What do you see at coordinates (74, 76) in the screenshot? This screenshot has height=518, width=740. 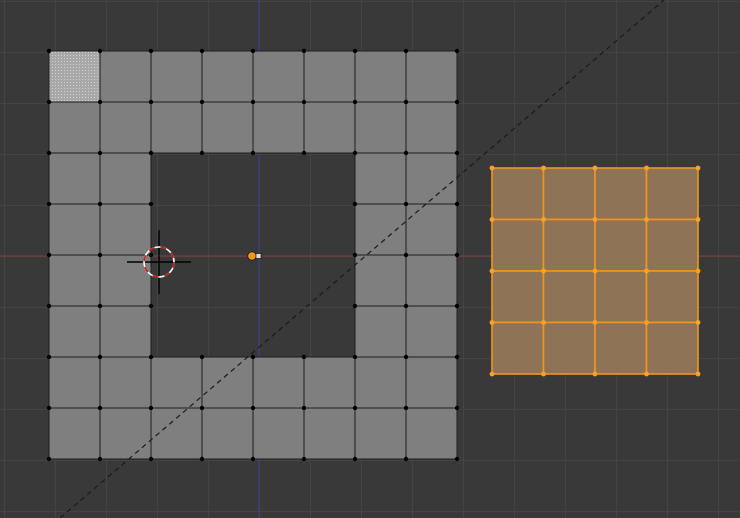 I see `active-face` at bounding box center [74, 76].